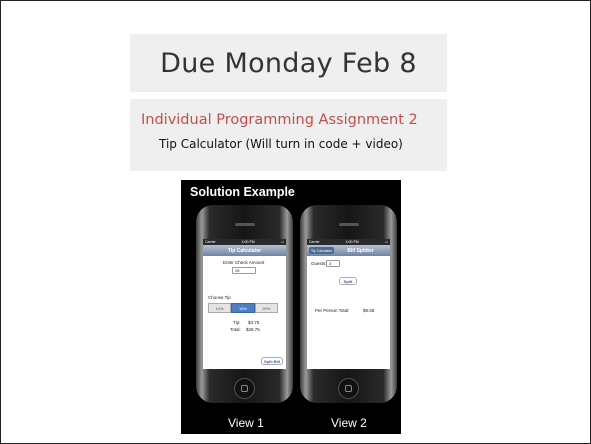 The width and height of the screenshot is (591, 444). Describe the element at coordinates (244, 270) in the screenshot. I see `check-amount-input: 25` at that location.